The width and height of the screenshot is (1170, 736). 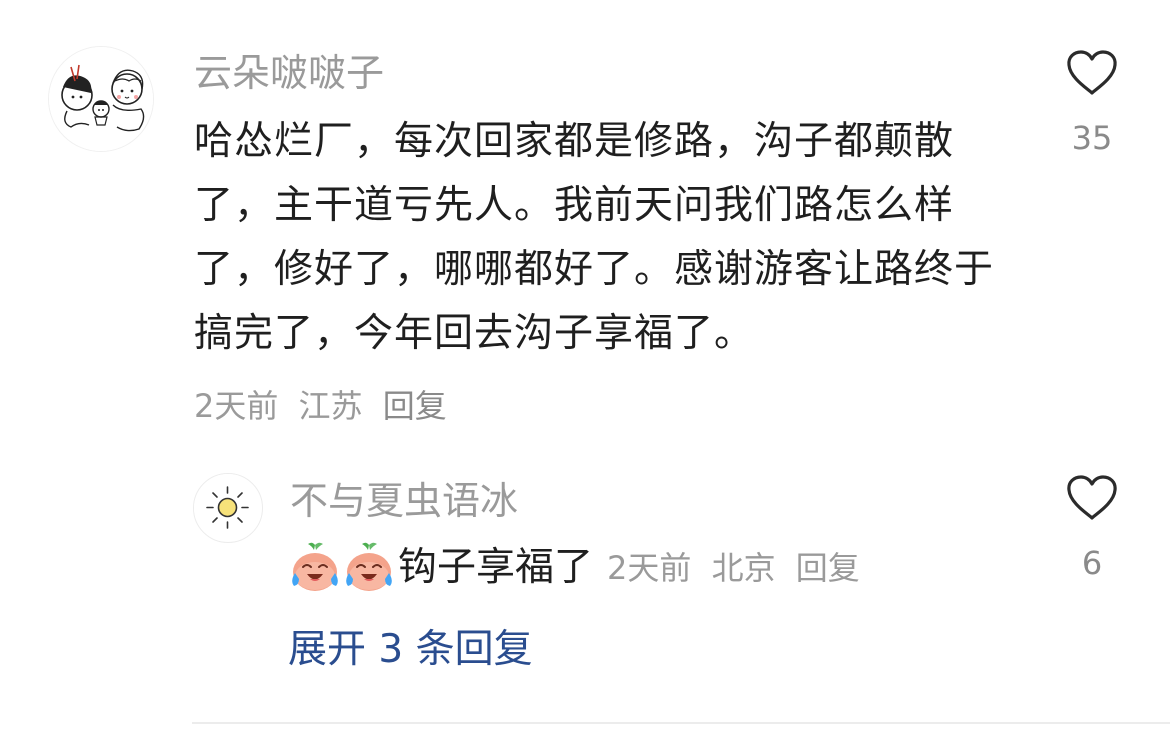 I want to click on reply-like-count: 6, so click(x=1092, y=563).